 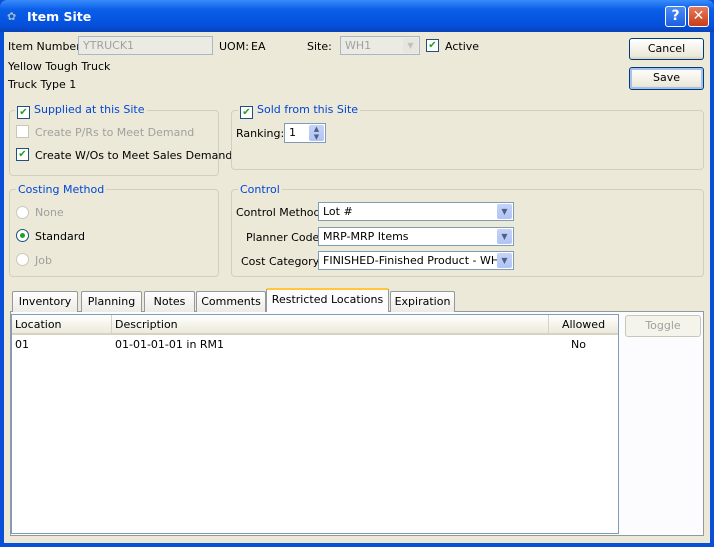 I want to click on planner-code-value: MRP-MRP Items, so click(x=366, y=236).